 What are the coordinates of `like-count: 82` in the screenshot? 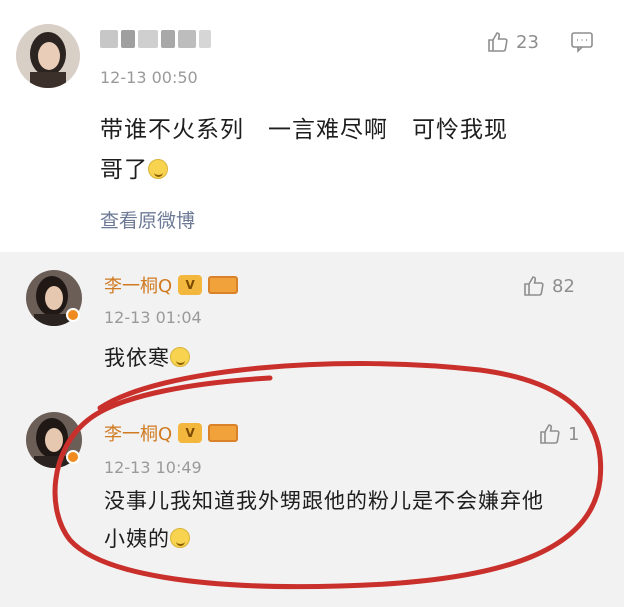 It's located at (563, 286).